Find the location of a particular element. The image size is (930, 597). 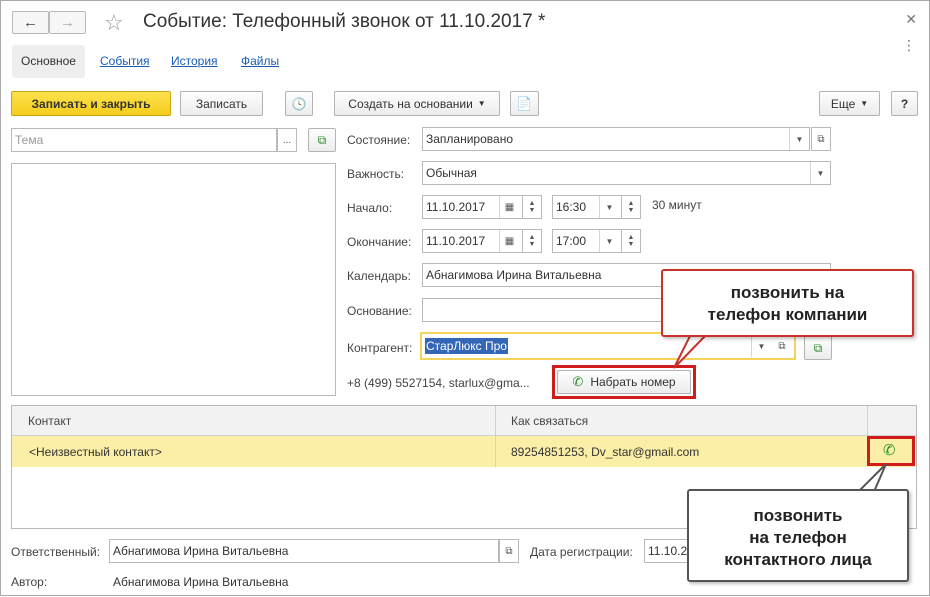

callout-contact-phone: позвонить на телефон контактного лица is located at coordinates (798, 535).